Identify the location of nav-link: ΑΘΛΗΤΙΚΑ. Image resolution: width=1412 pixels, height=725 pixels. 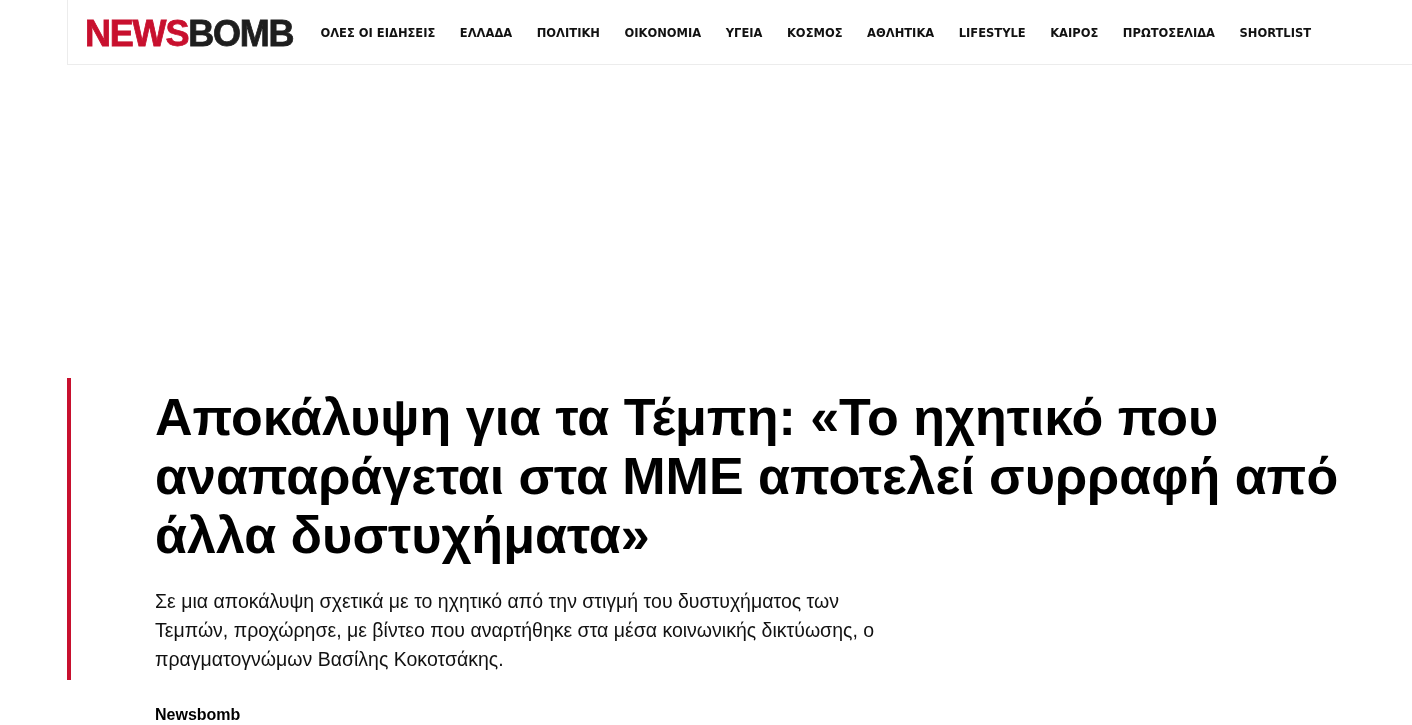
(901, 33).